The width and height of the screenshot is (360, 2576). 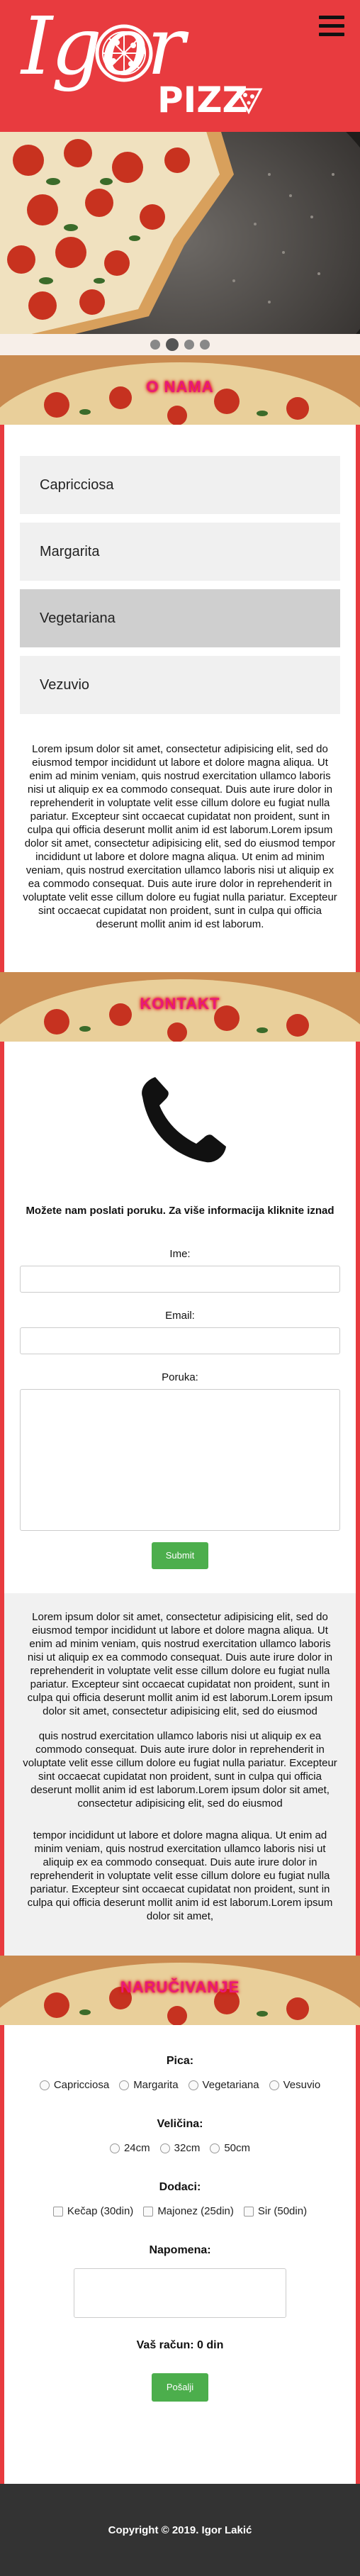 I want to click on message-label: Poruka:, so click(x=180, y=1377).